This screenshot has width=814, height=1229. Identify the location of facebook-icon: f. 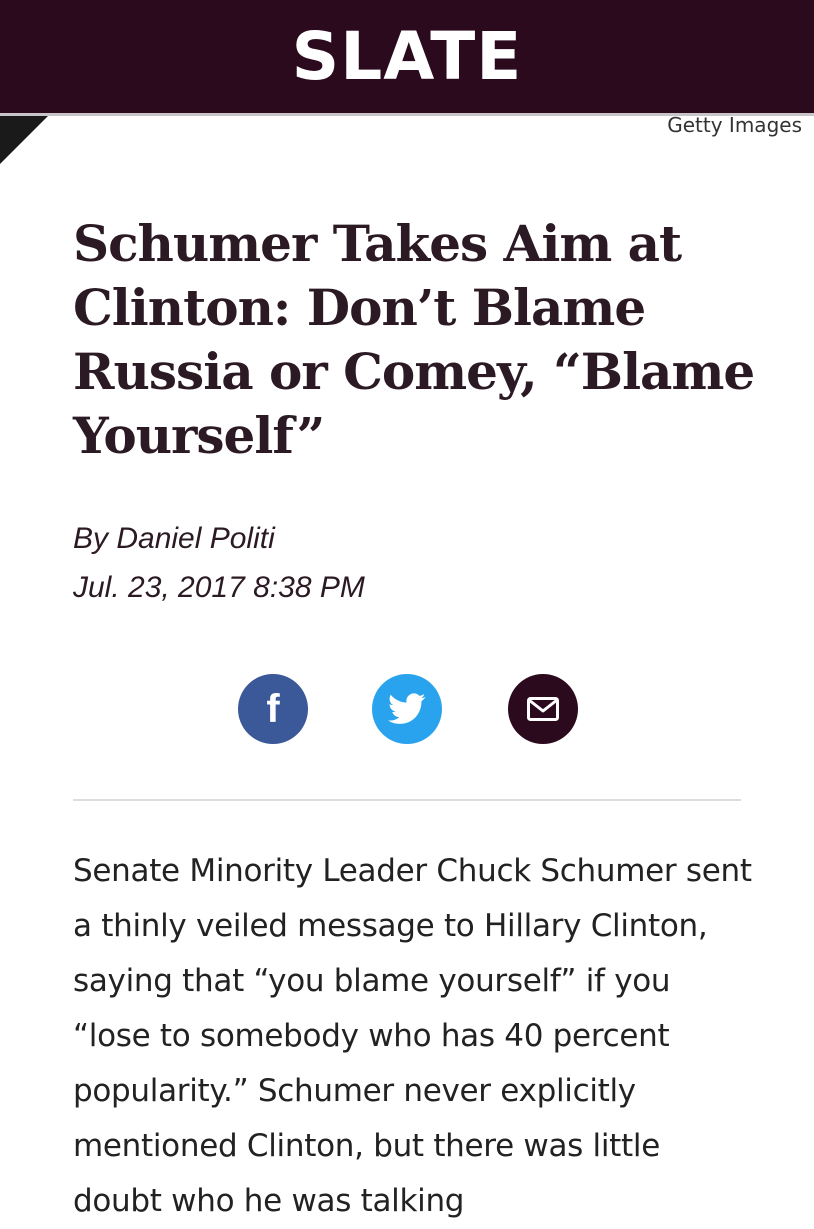
(273, 709).